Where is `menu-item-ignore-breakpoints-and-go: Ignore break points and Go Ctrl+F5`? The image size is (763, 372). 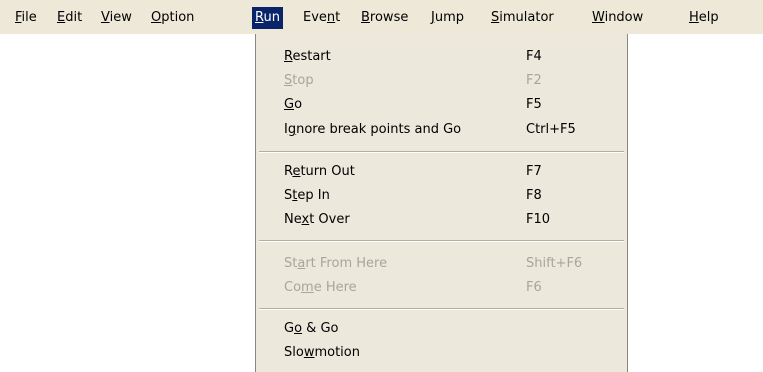 menu-item-ignore-breakpoints-and-go: Ignore break points and Go Ctrl+F5 is located at coordinates (441, 130).